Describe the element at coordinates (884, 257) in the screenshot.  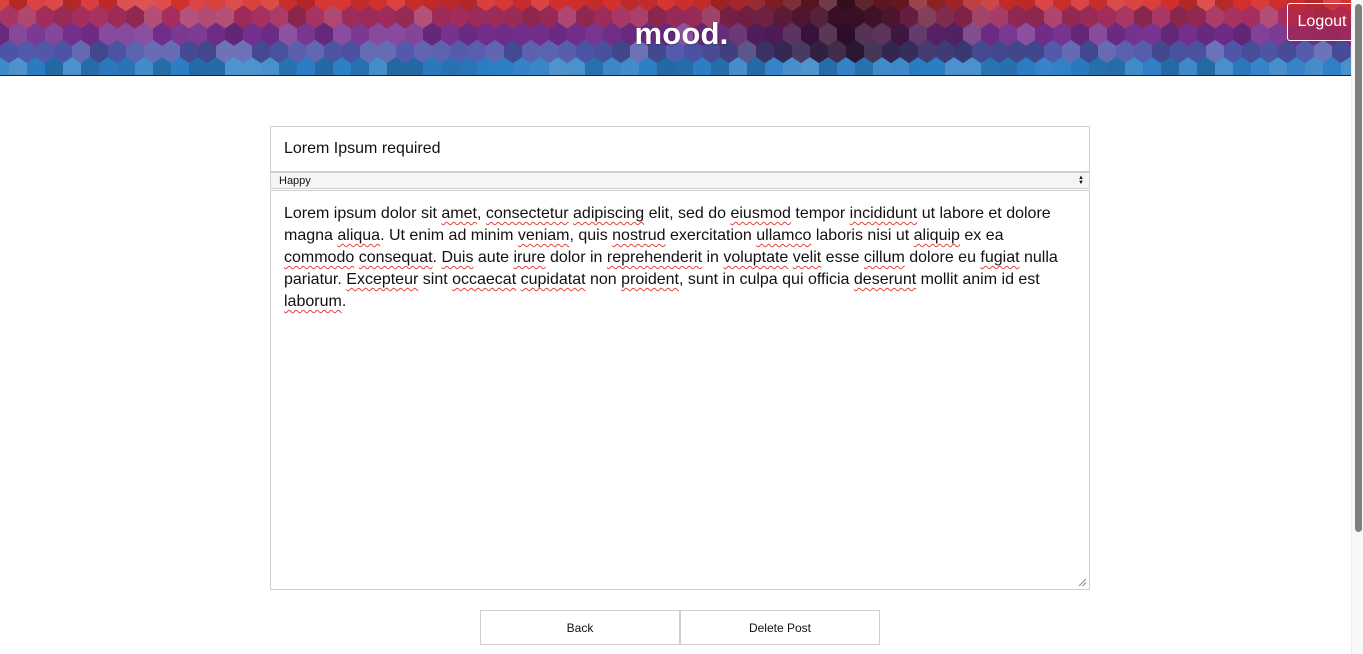
I see `misspelled-word: cillum` at that location.